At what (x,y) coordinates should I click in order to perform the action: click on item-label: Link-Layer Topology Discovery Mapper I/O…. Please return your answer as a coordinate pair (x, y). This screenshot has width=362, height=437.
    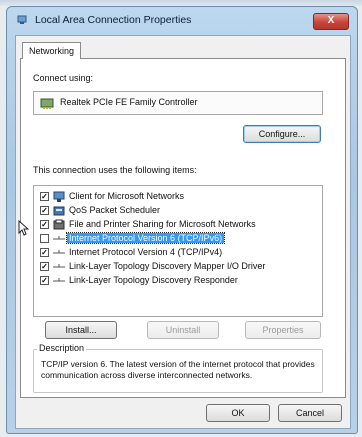
    Looking at the image, I should click on (167, 266).